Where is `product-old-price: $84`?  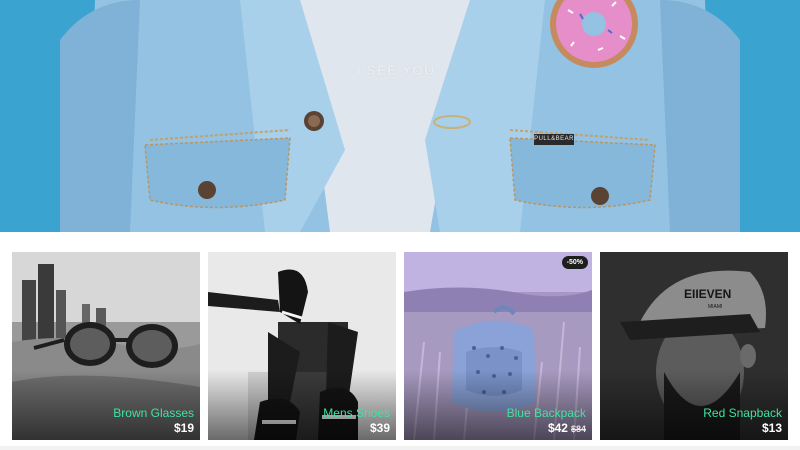
product-old-price: $84 is located at coordinates (578, 429).